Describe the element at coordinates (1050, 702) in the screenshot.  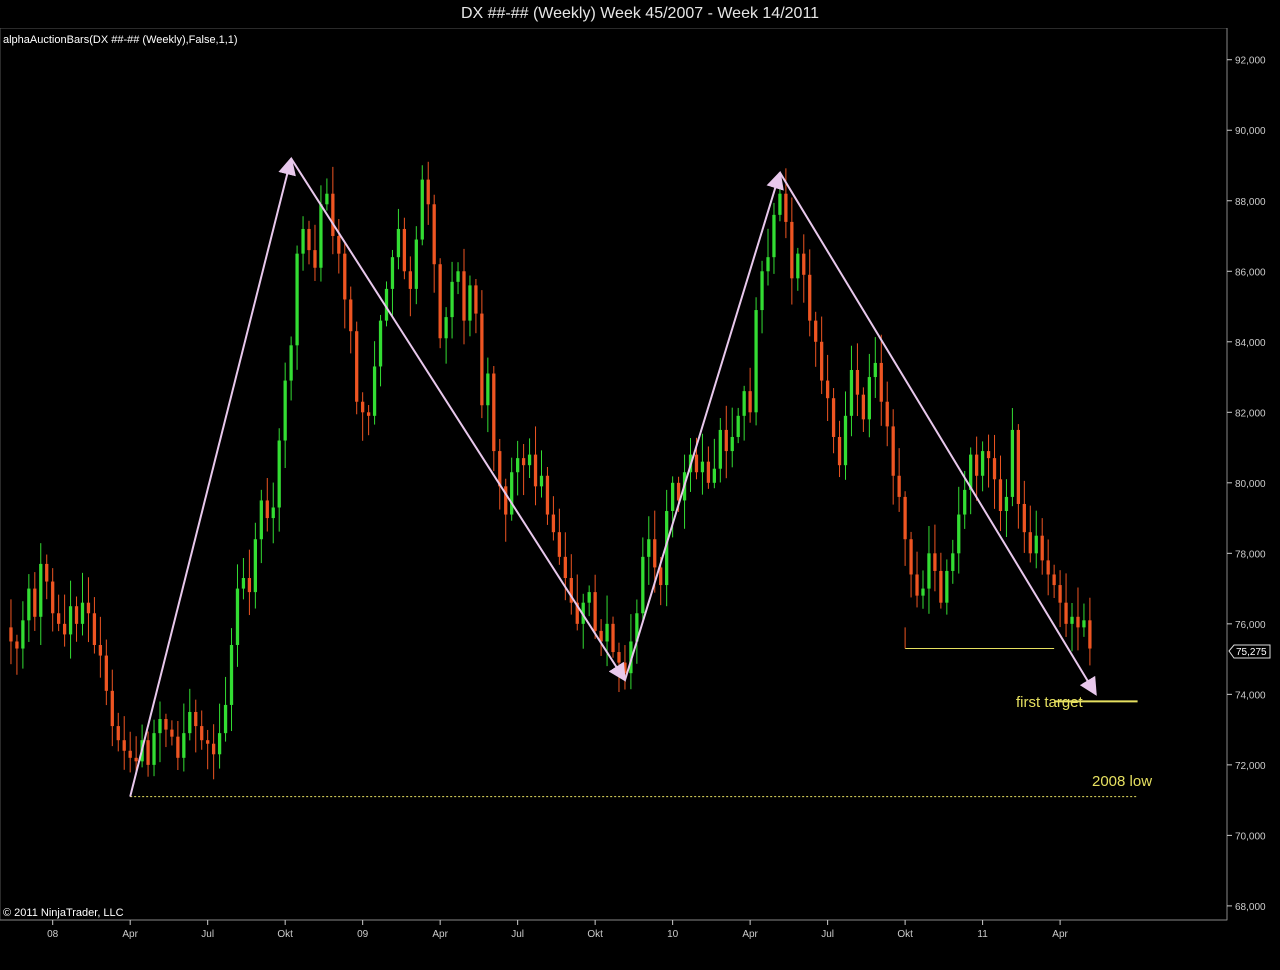
I see `first-target-label: first target` at that location.